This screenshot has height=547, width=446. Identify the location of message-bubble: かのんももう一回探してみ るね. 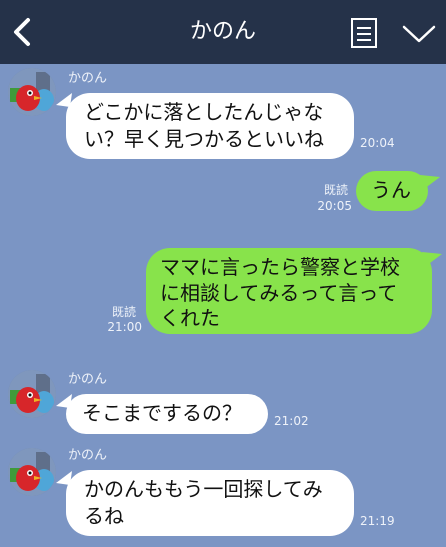
(210, 503).